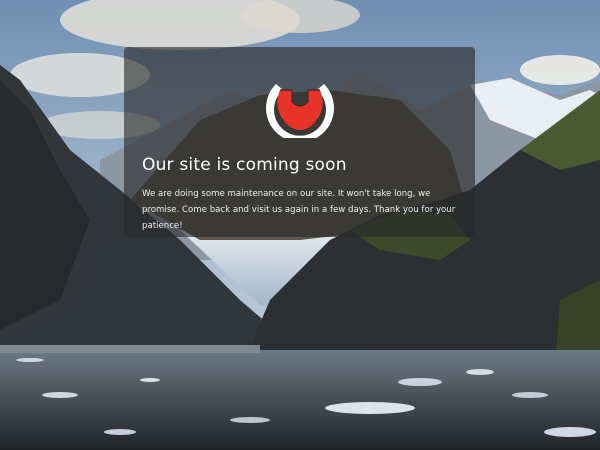  I want to click on page-title: Our site is coming soon, so click(244, 165).